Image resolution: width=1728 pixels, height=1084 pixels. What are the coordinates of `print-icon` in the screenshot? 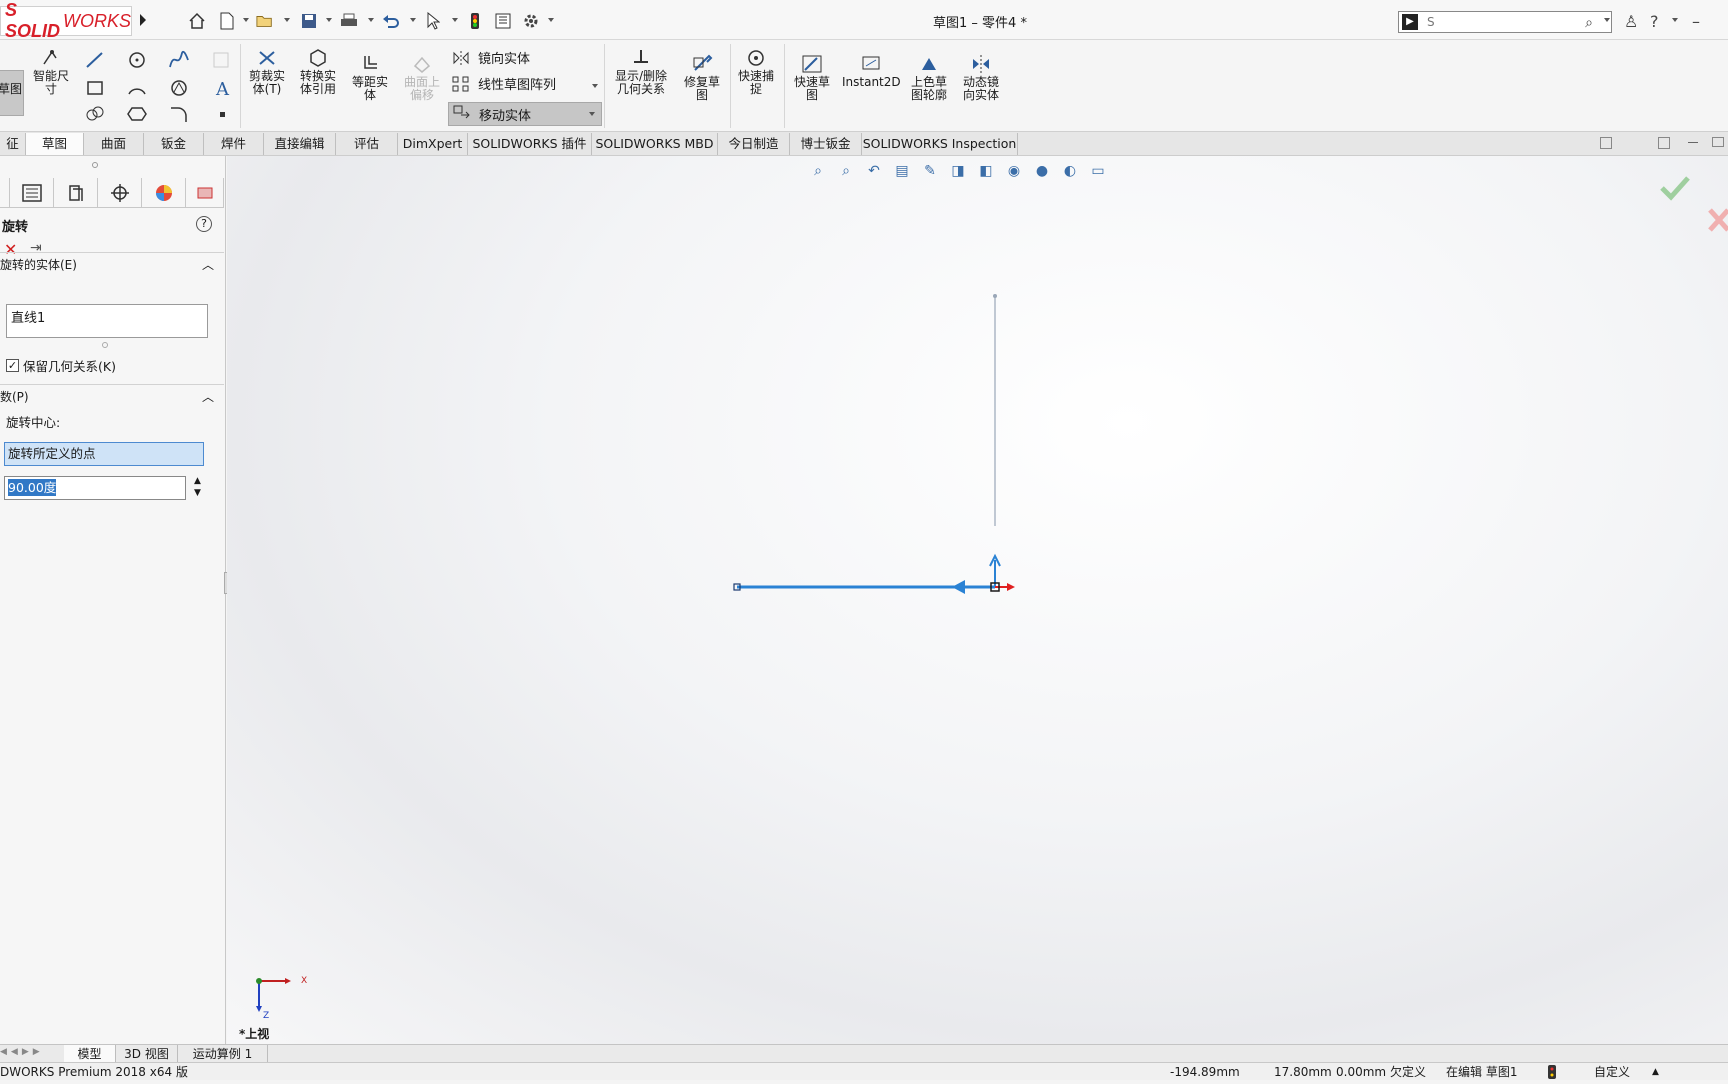 It's located at (349, 21).